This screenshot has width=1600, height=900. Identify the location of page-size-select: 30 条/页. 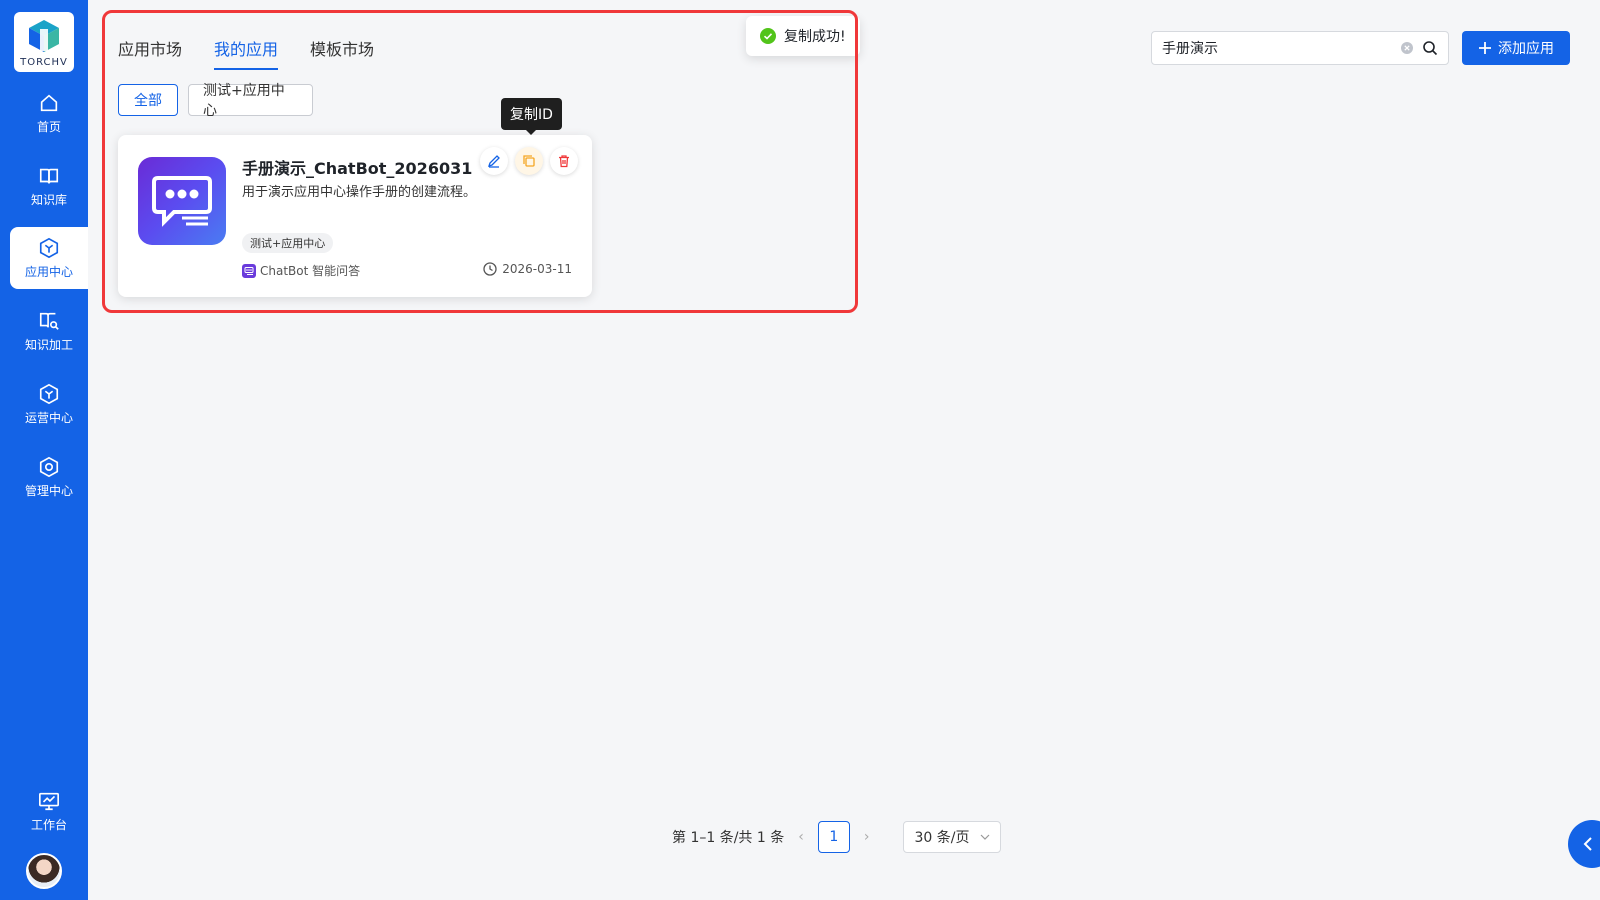
(952, 837).